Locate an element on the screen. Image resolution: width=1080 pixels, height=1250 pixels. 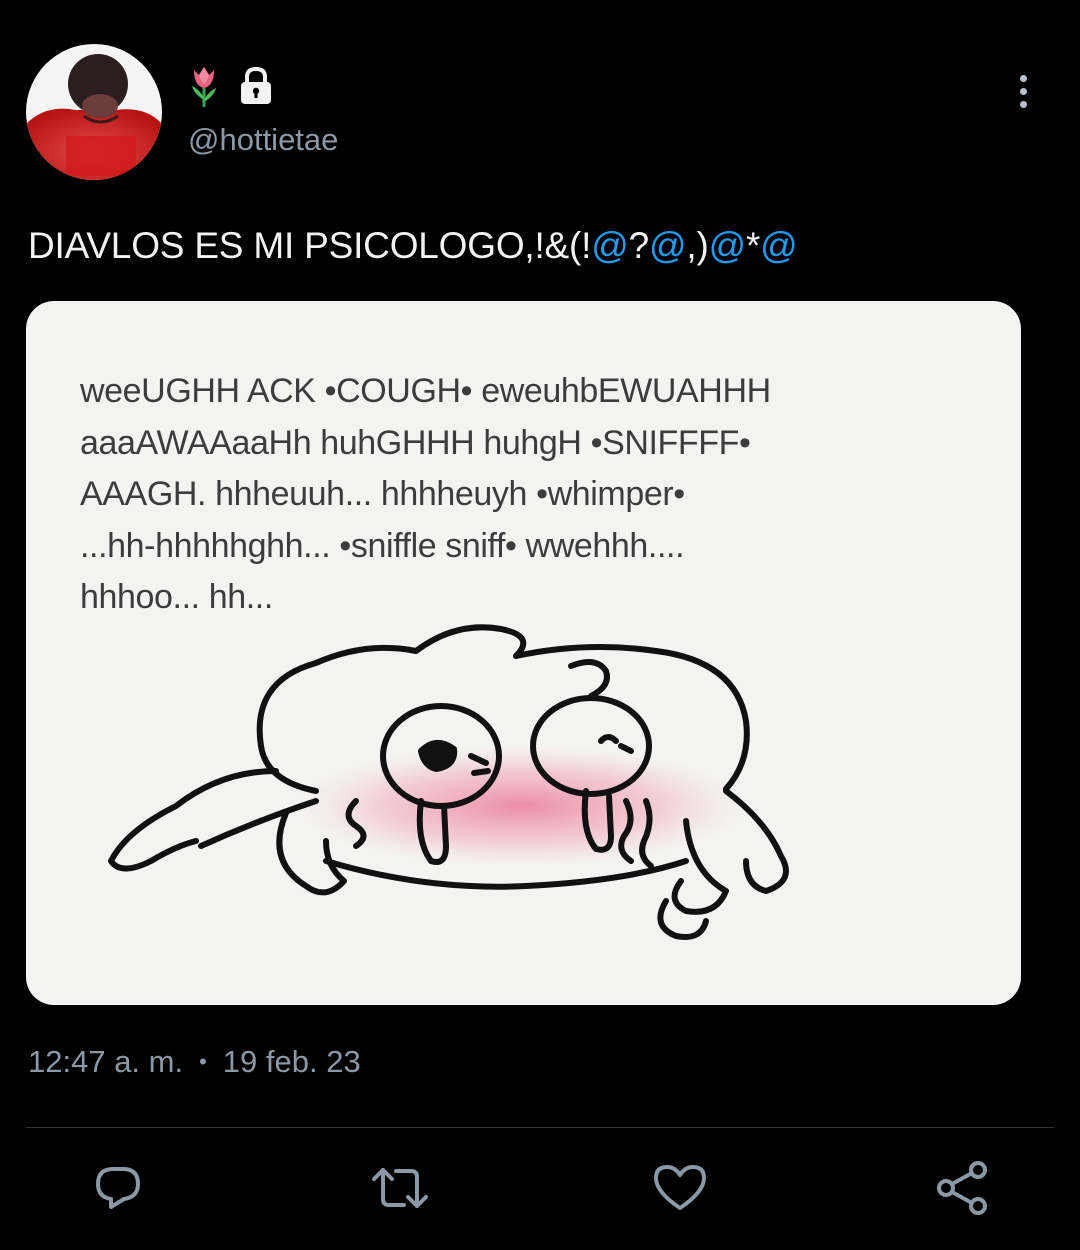
avatar is located at coordinates (94, 112).